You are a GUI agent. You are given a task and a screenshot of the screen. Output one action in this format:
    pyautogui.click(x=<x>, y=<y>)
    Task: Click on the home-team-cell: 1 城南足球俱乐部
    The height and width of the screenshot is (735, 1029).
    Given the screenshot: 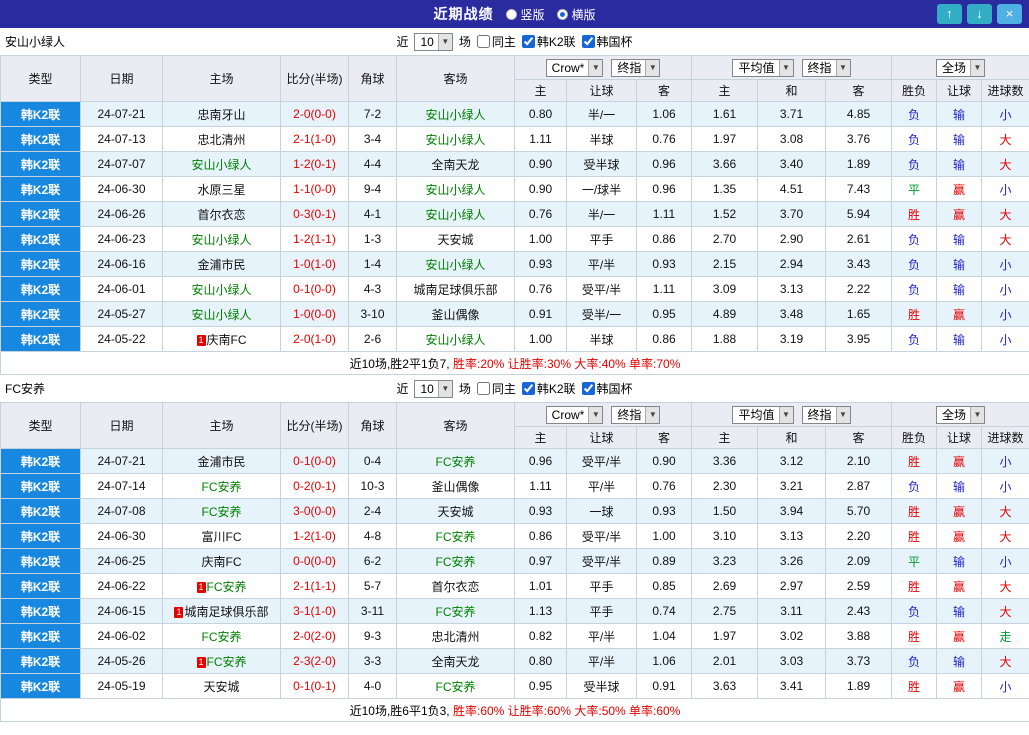 What is the action you would take?
    pyautogui.click(x=221, y=611)
    